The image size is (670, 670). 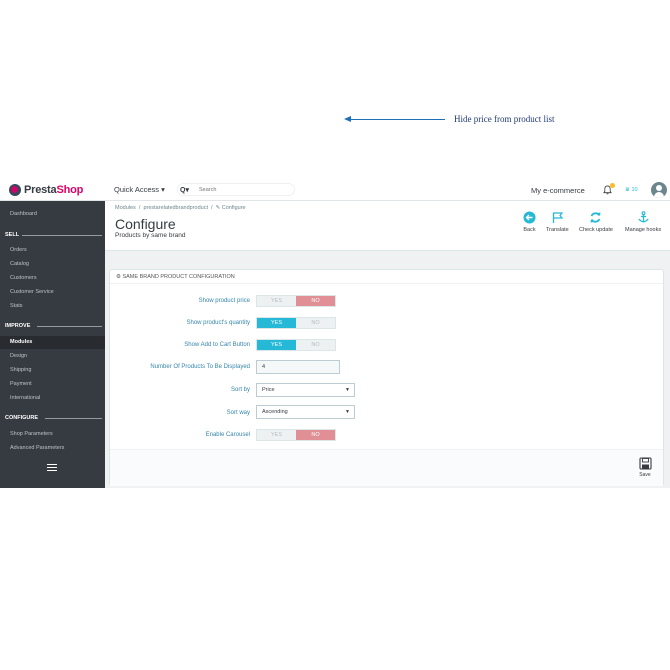 I want to click on sidebar-item-customers: Customers, so click(x=23, y=278).